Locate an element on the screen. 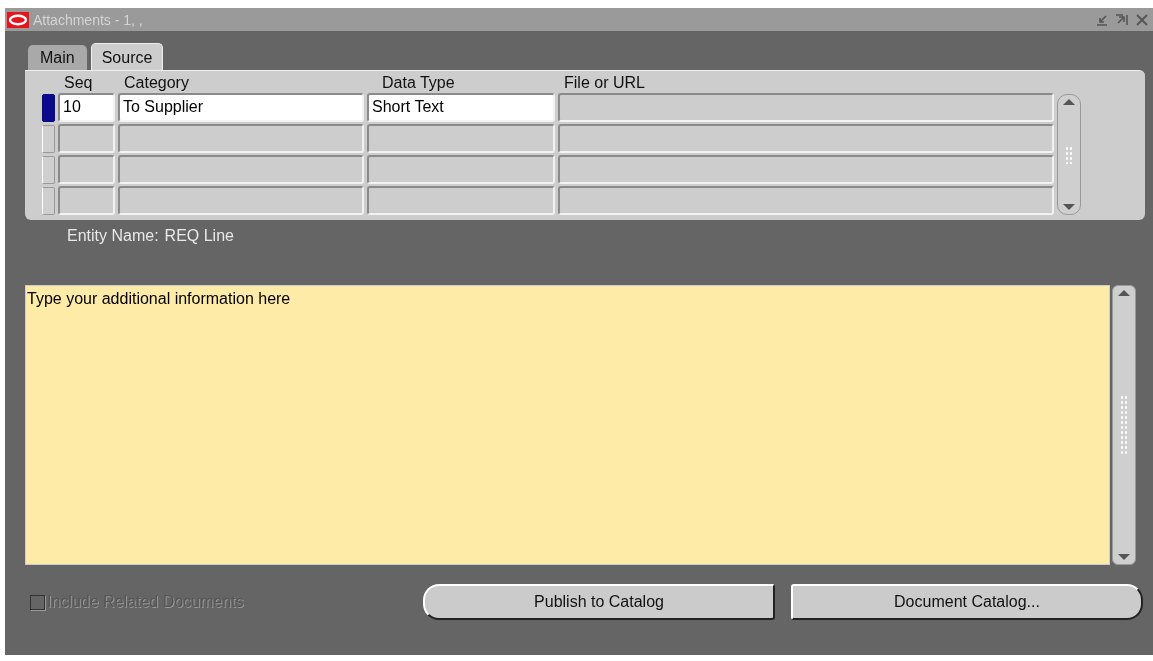 This screenshot has height=661, width=1153. window-title: Attachments - 1, , is located at coordinates (88, 19).